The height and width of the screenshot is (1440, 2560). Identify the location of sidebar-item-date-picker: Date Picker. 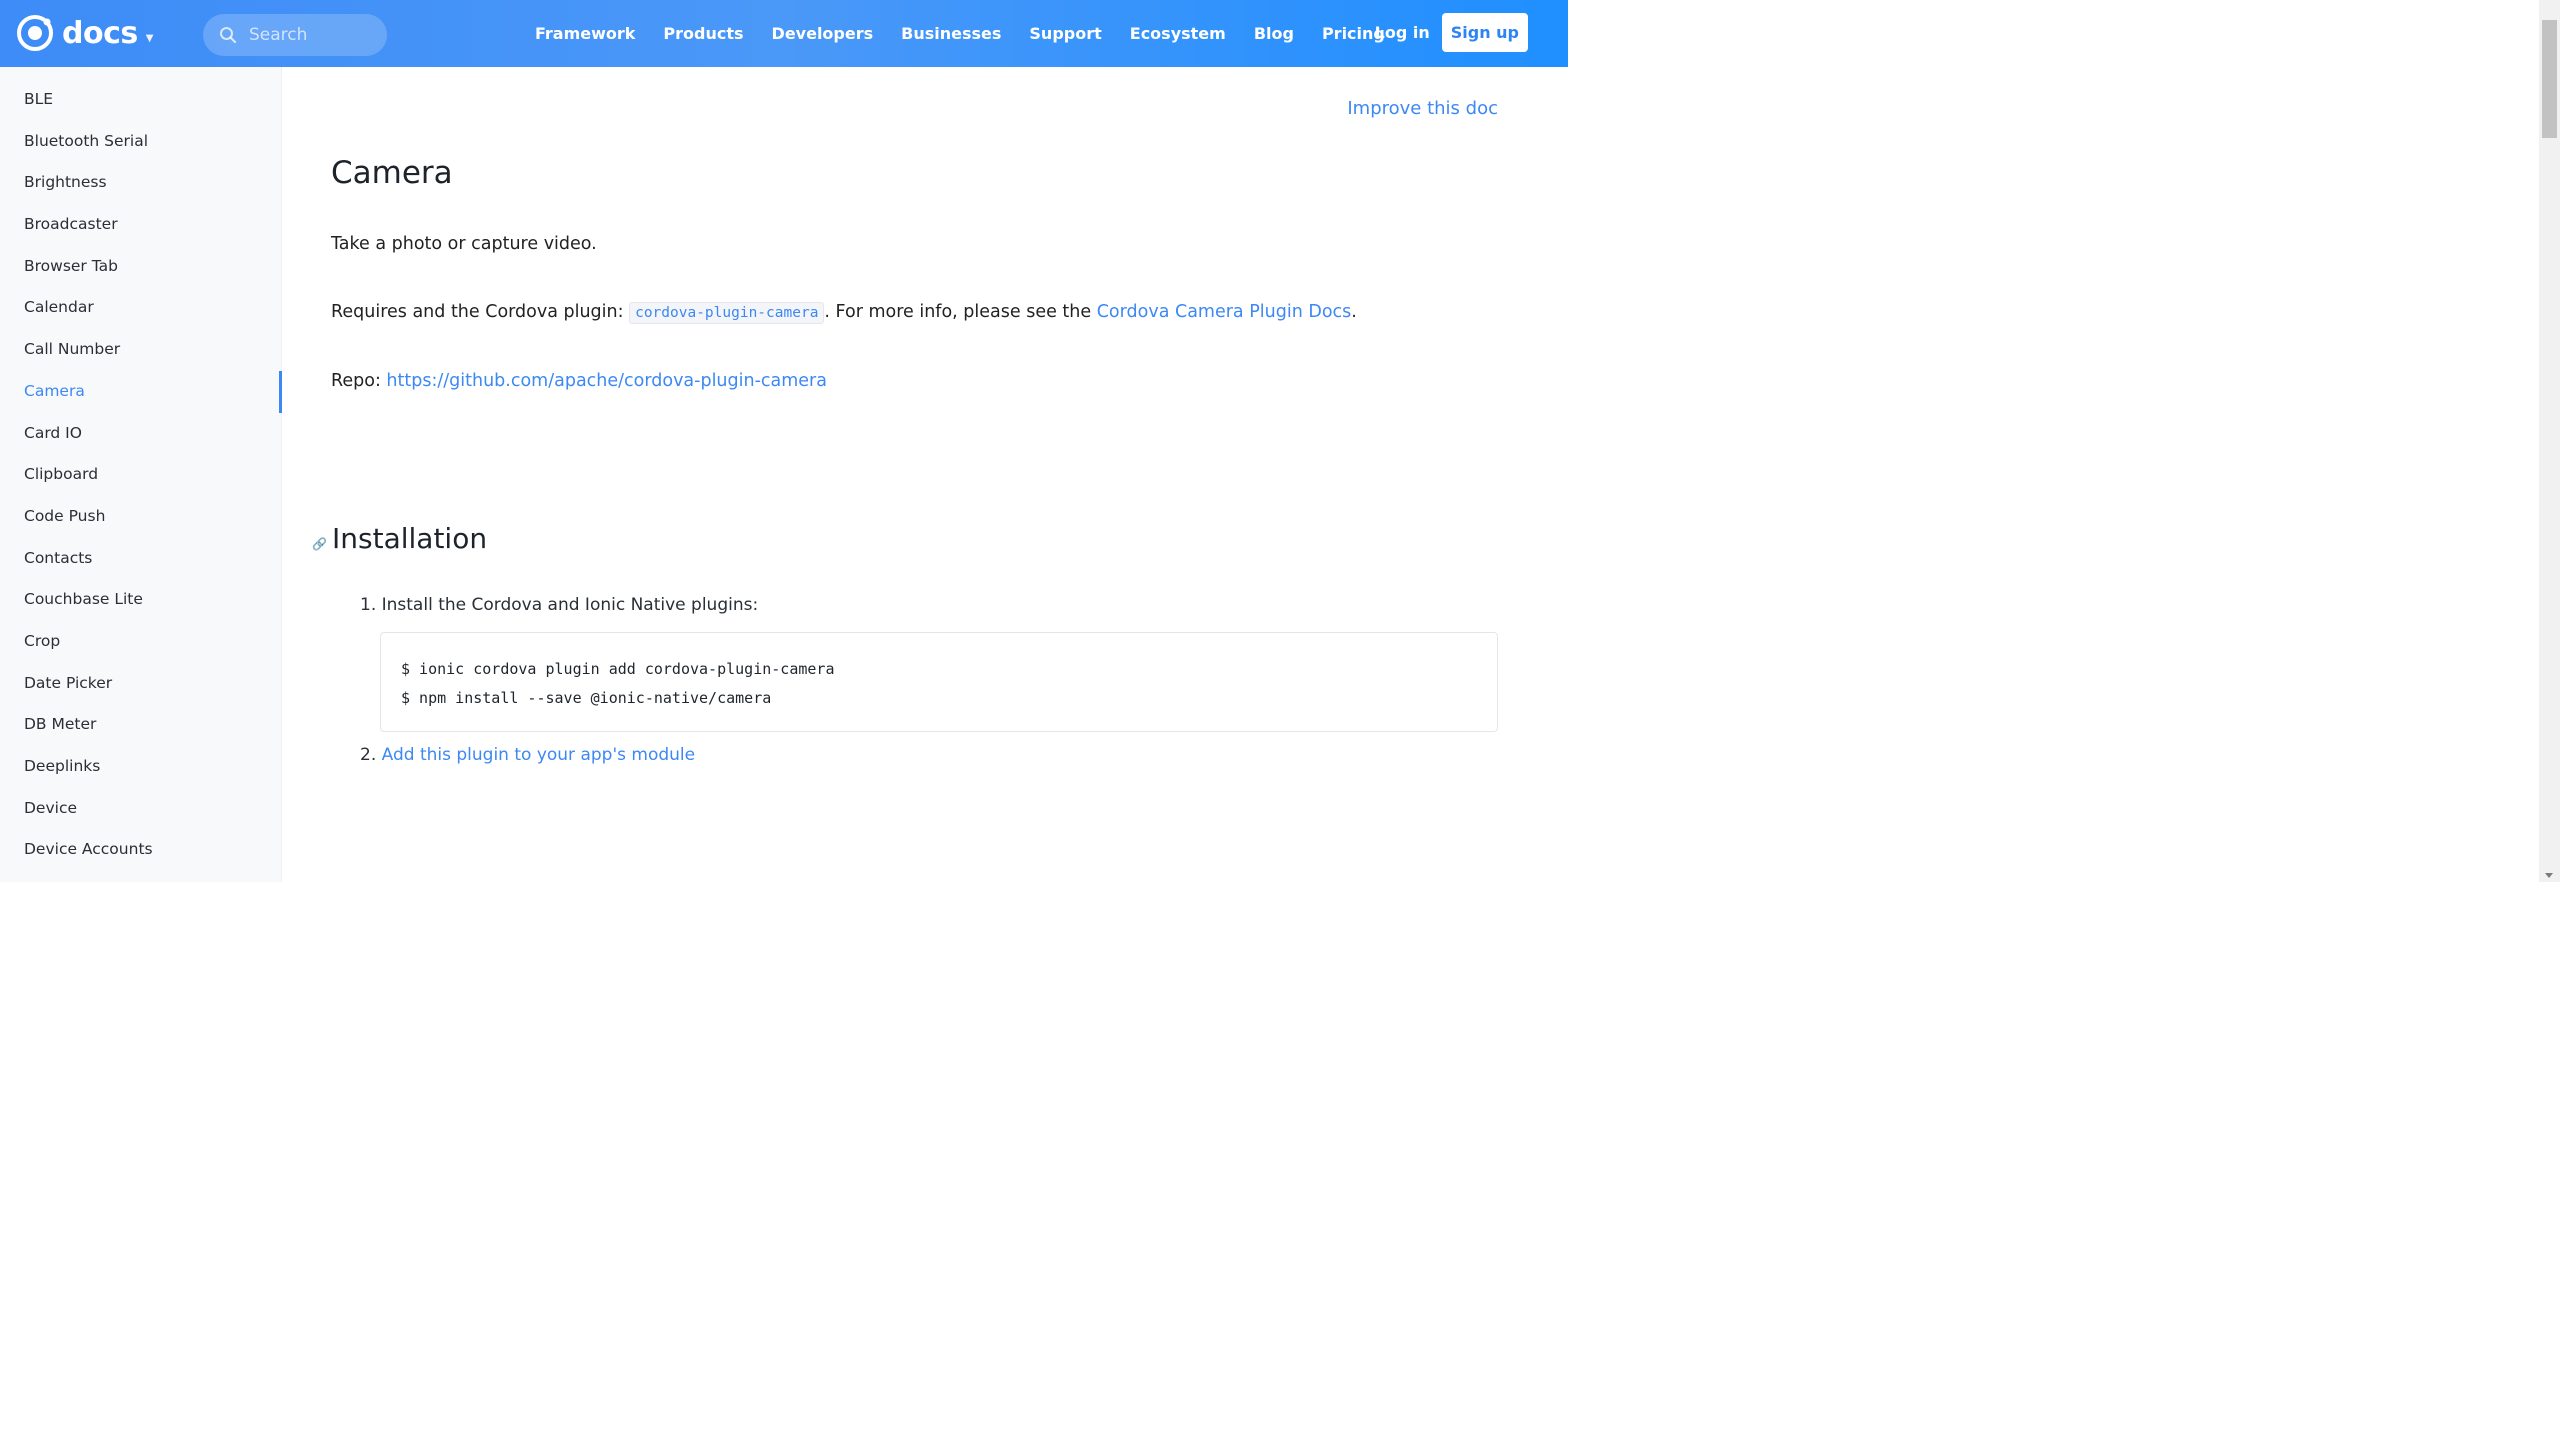
(140, 684).